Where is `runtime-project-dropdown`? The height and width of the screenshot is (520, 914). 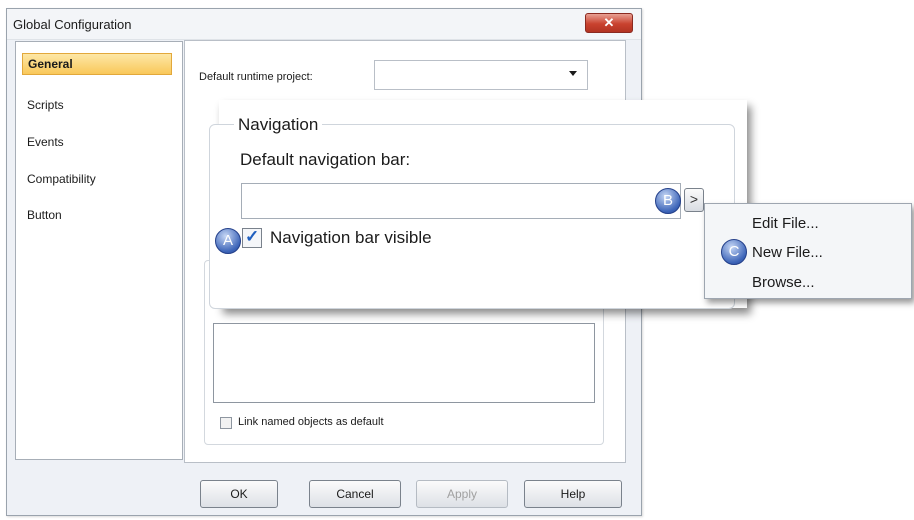 runtime-project-dropdown is located at coordinates (481, 75).